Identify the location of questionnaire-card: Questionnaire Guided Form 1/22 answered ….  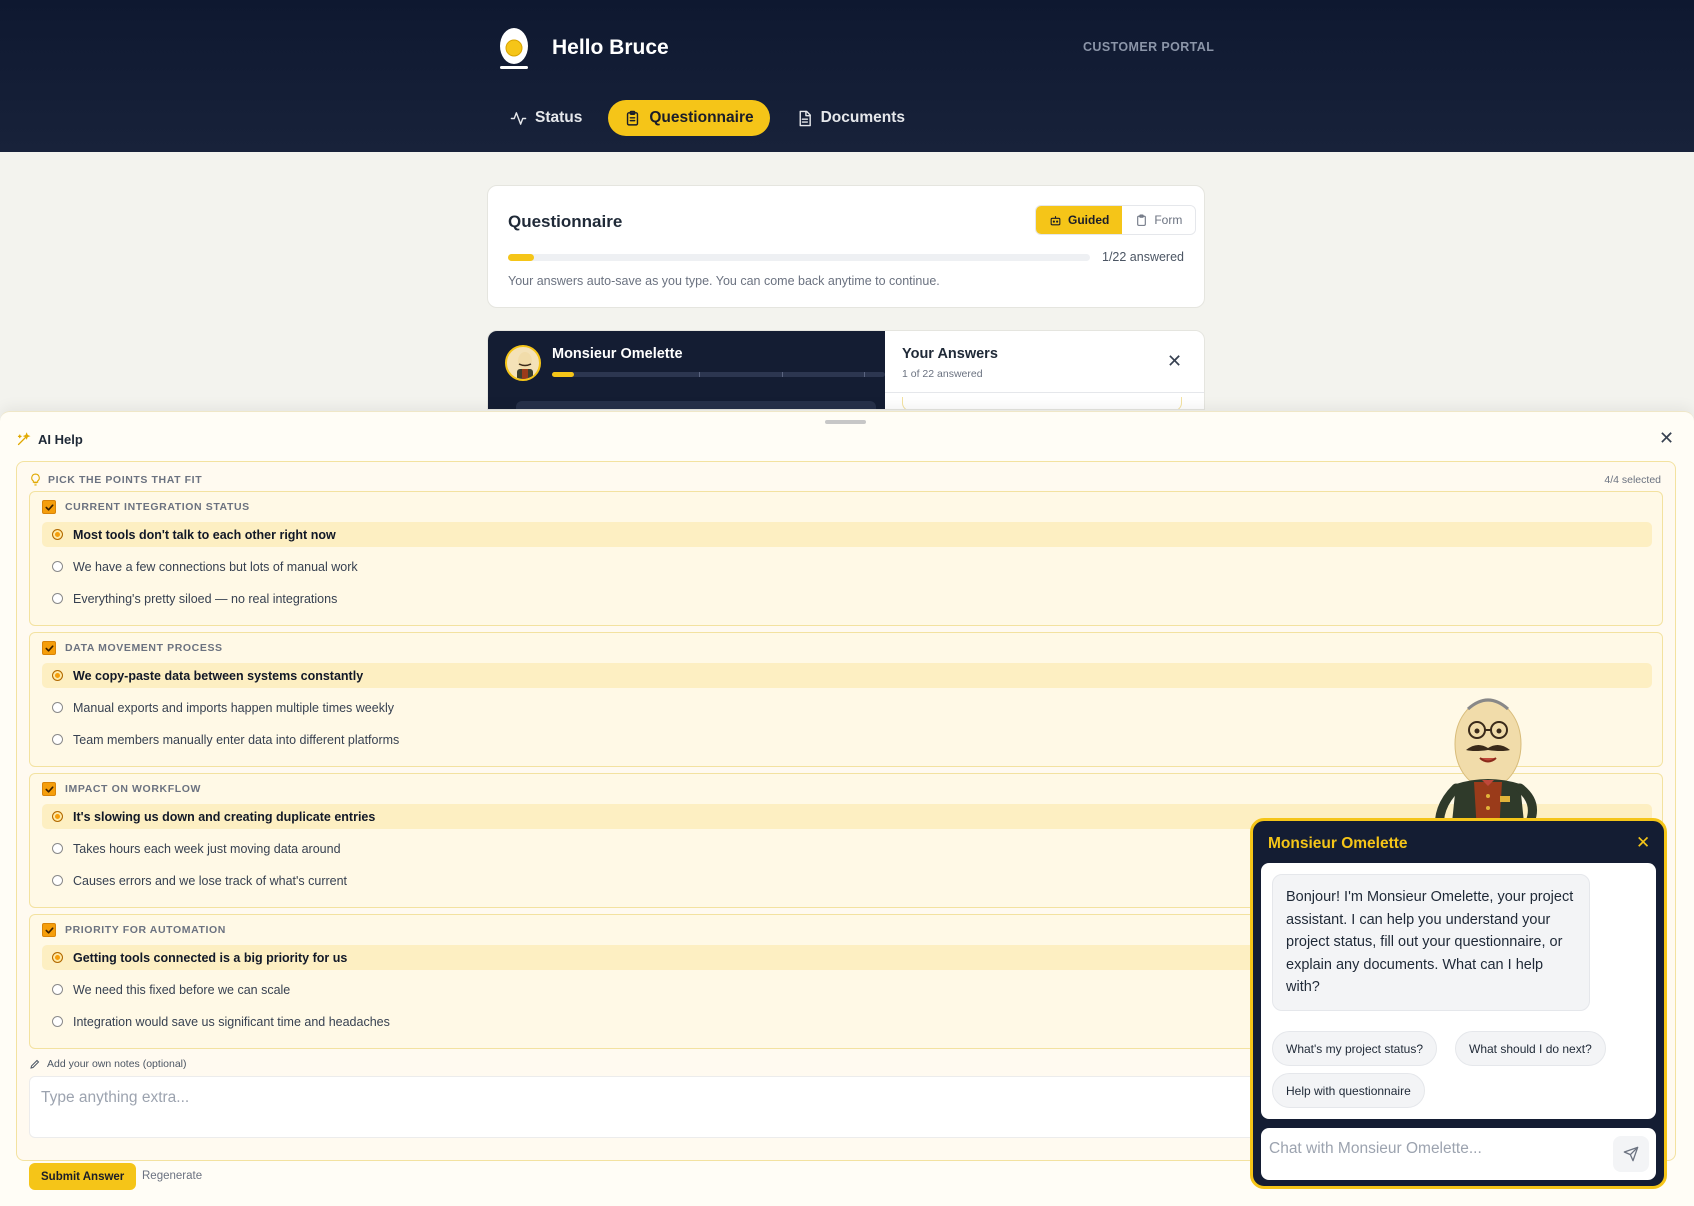
(846, 246).